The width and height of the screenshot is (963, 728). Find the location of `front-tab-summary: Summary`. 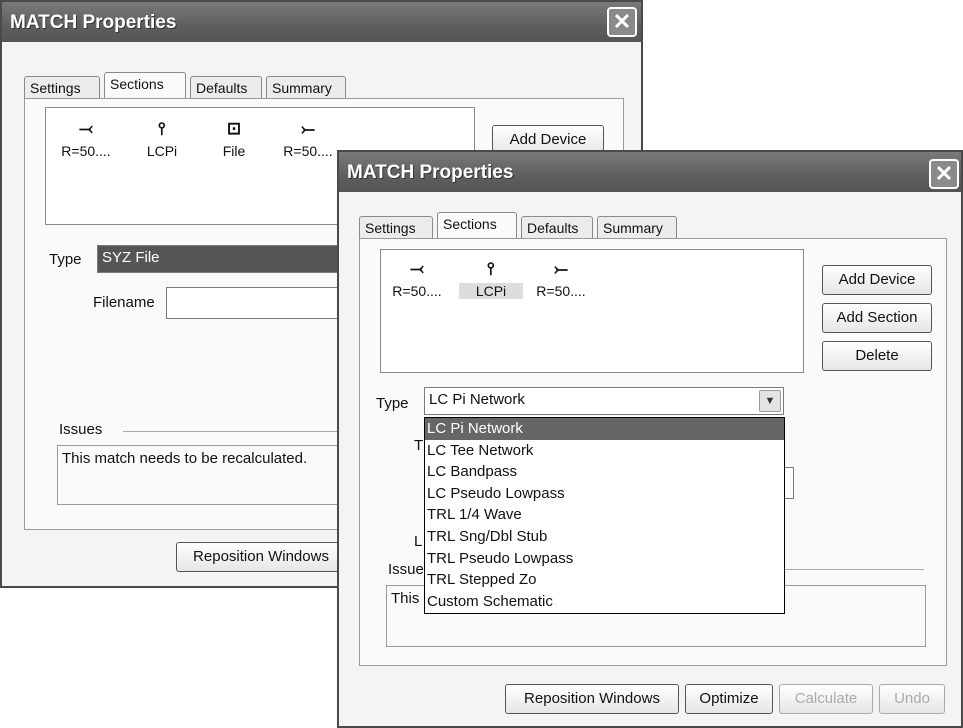

front-tab-summary: Summary is located at coordinates (637, 227).